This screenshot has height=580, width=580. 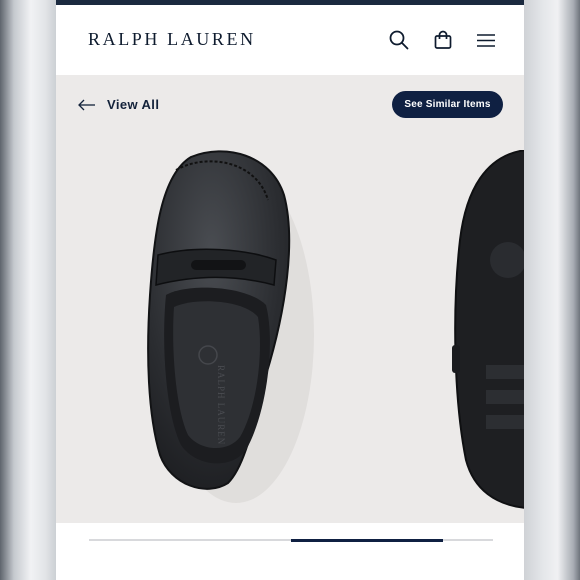 What do you see at coordinates (290, 40) in the screenshot?
I see `site-header: RALPH LAUREN` at bounding box center [290, 40].